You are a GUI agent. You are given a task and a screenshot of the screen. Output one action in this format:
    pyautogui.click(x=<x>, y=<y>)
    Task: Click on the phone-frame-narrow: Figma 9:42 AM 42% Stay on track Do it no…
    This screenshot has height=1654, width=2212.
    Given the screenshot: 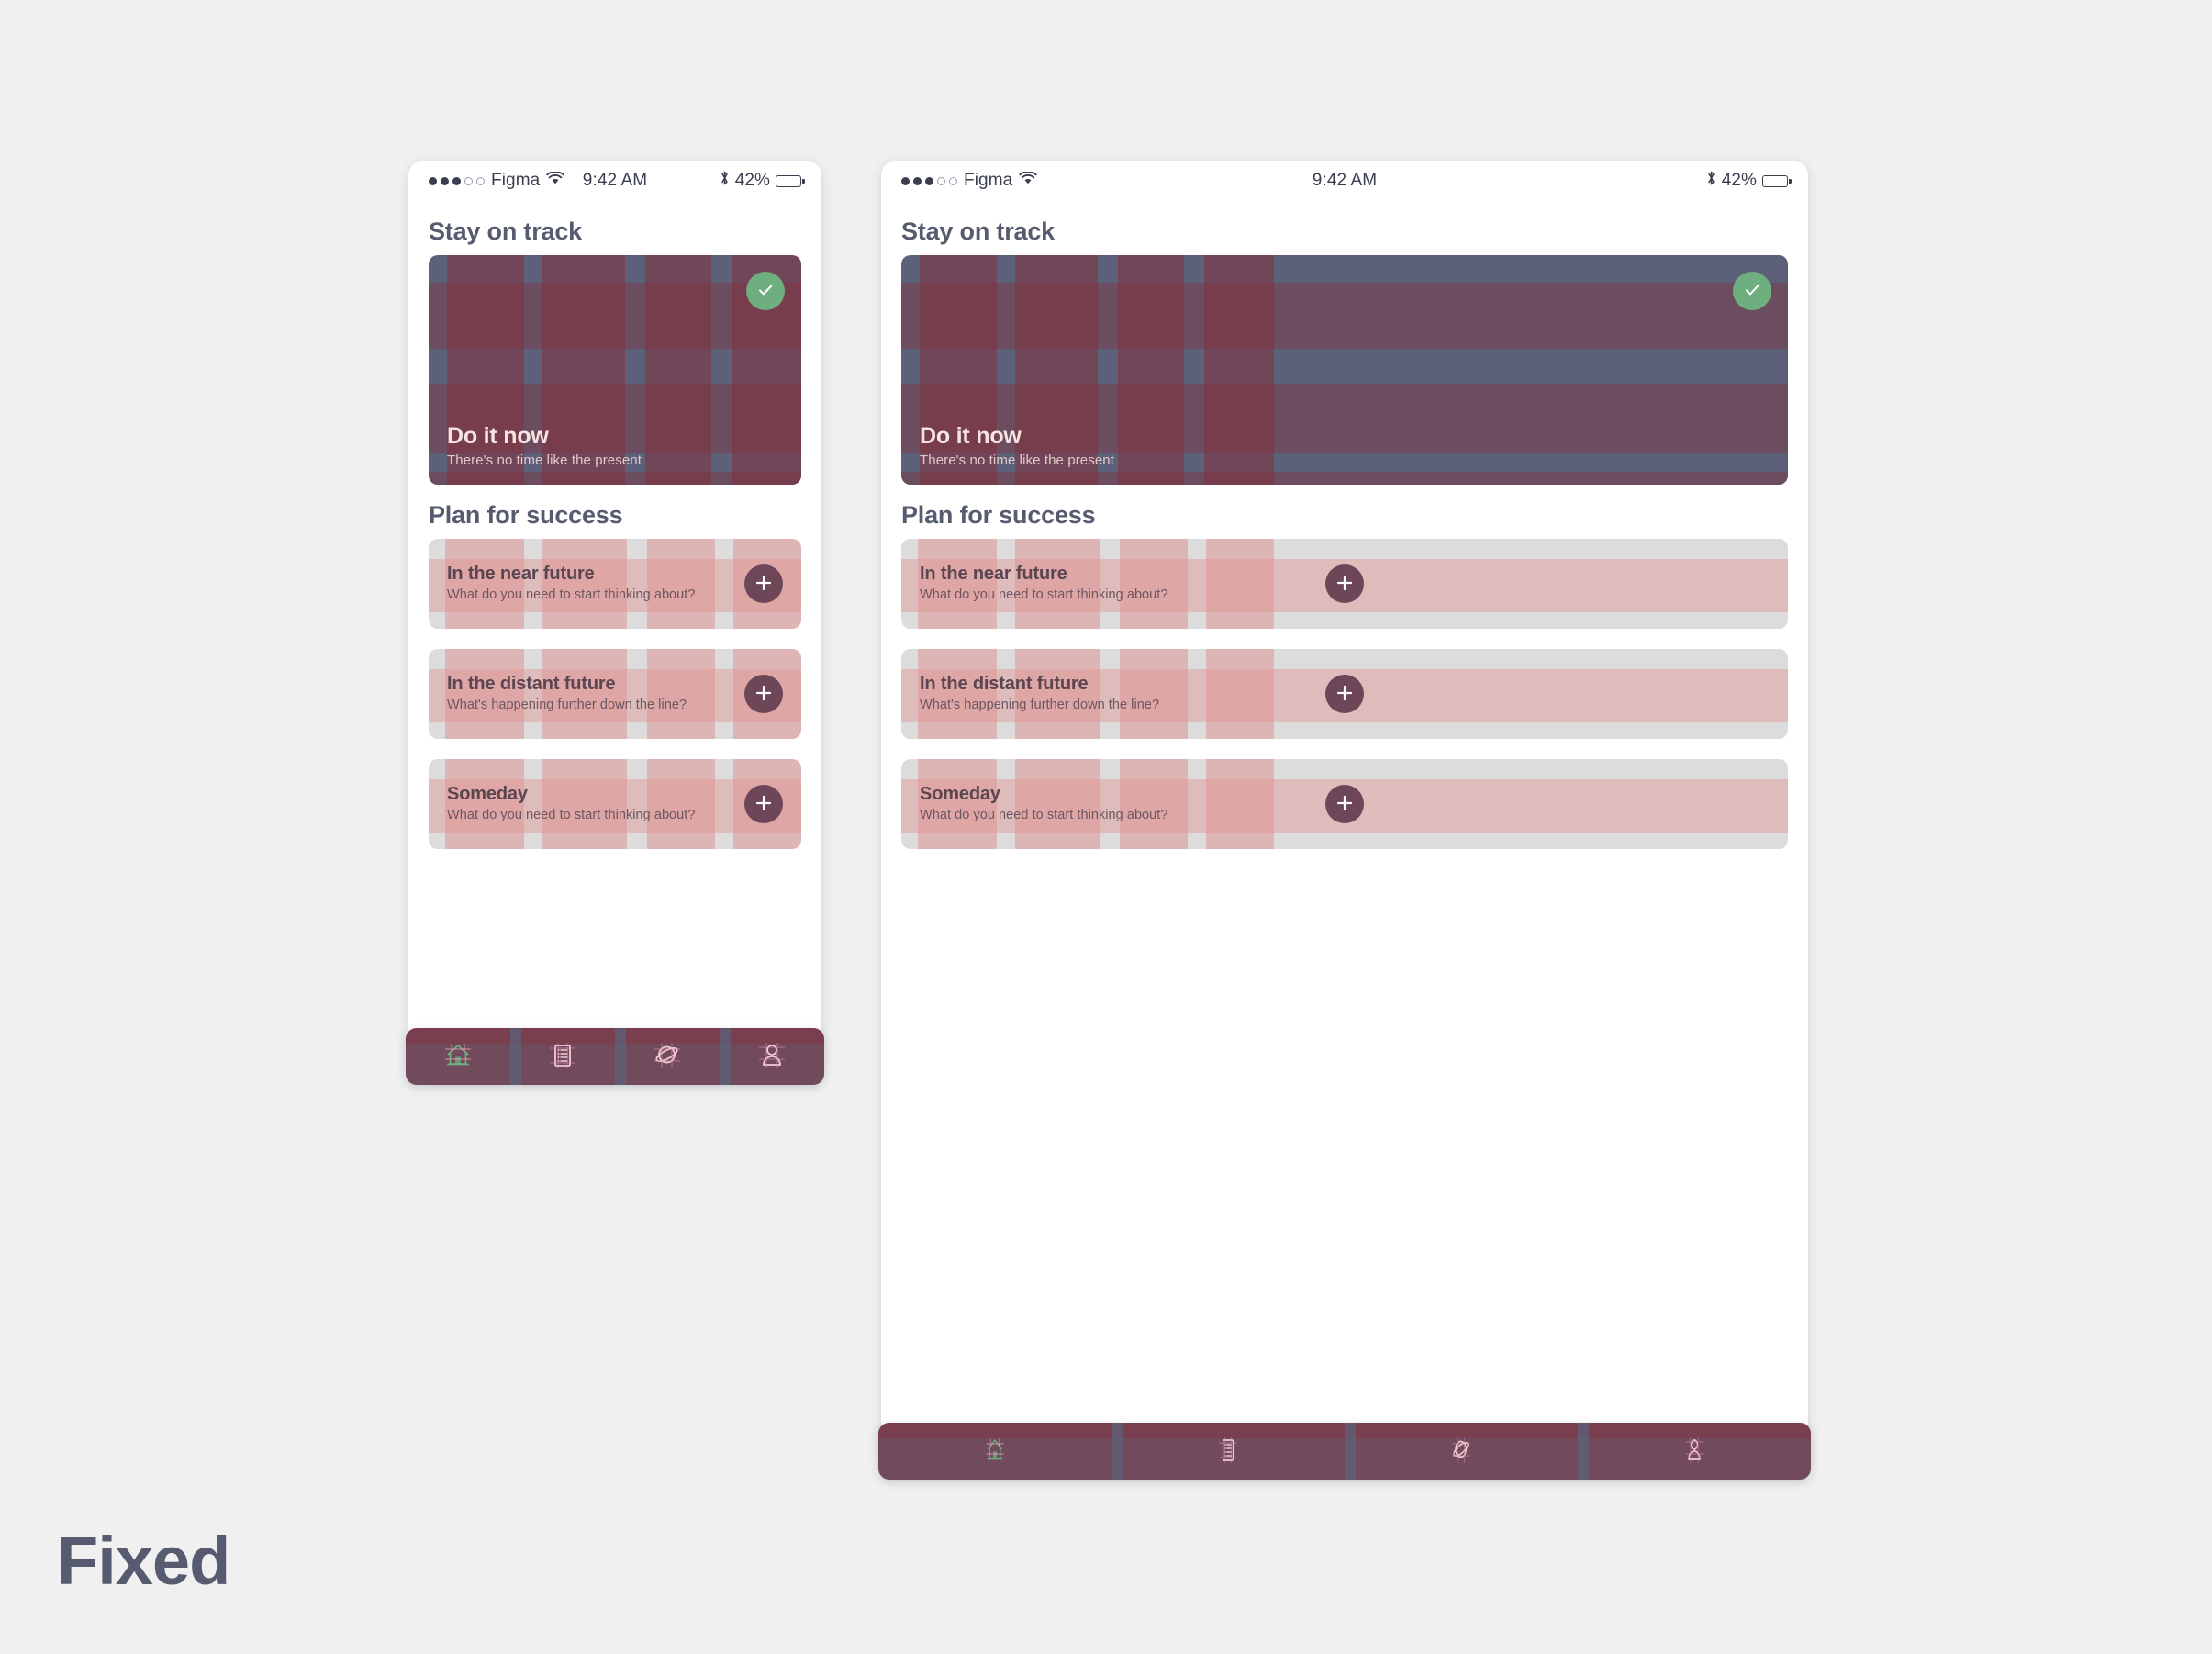 What is the action you would take?
    pyautogui.click(x=615, y=623)
    